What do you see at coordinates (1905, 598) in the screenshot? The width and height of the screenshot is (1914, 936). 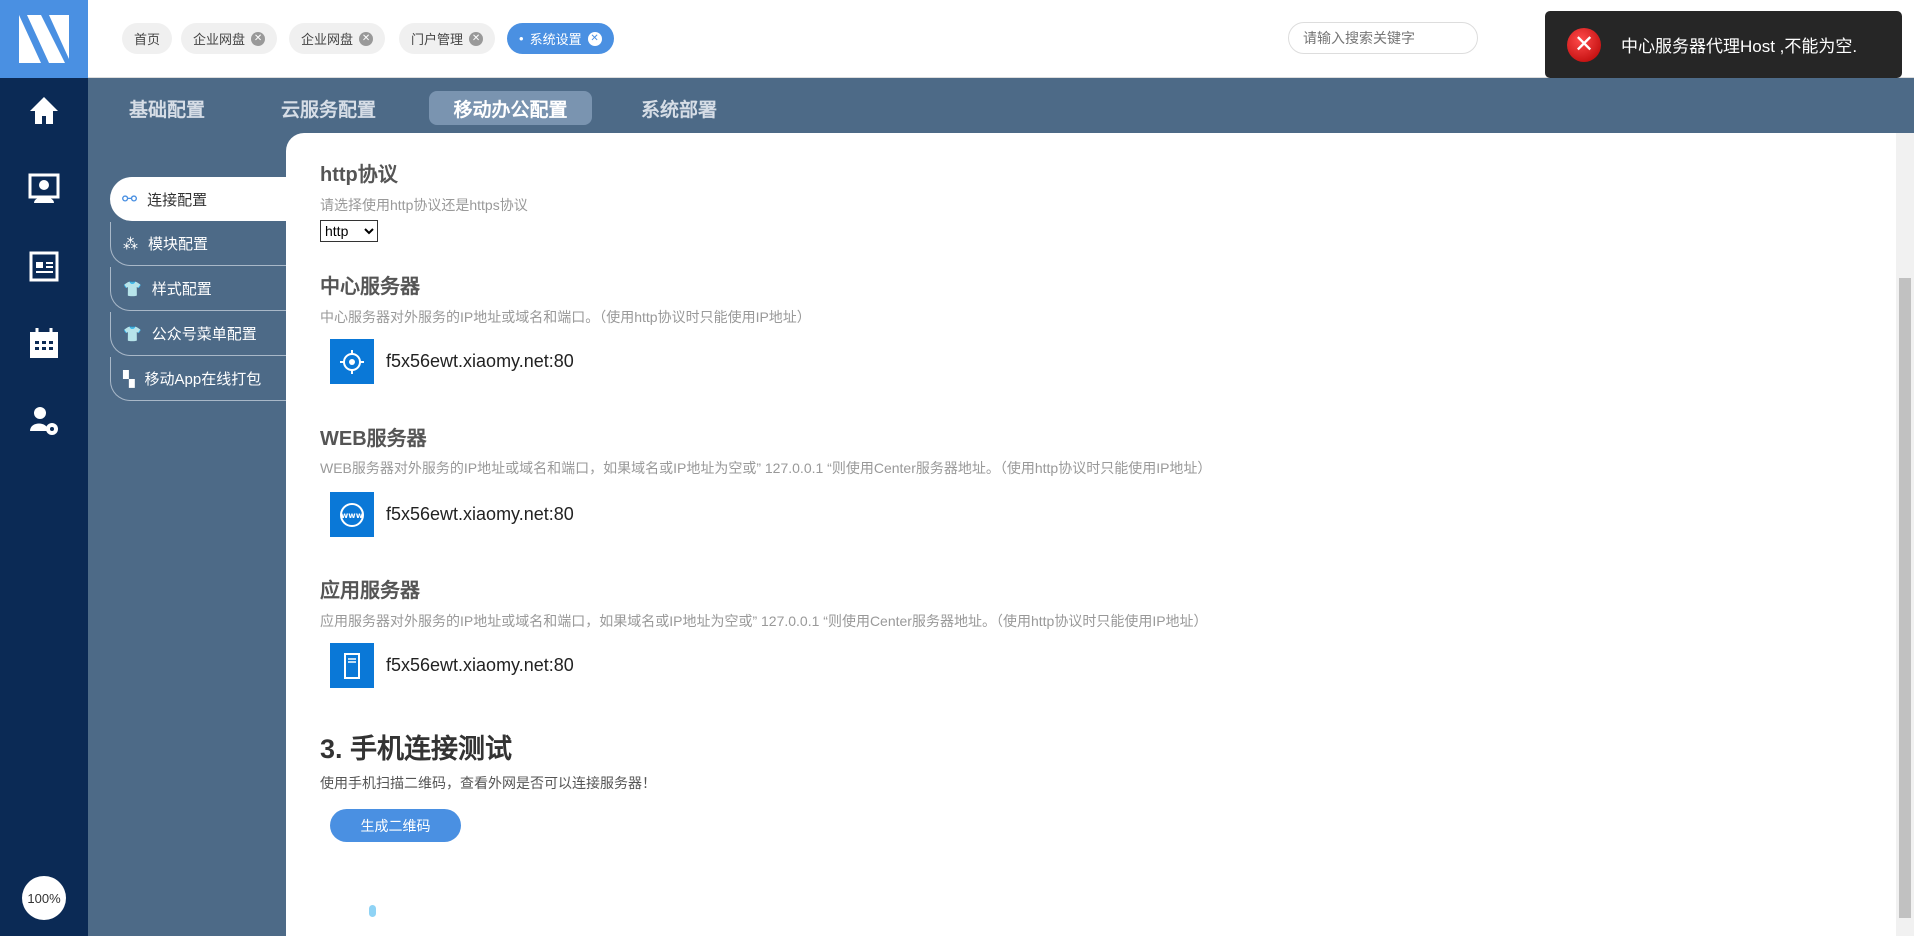 I see `scrollbar-thumb` at bounding box center [1905, 598].